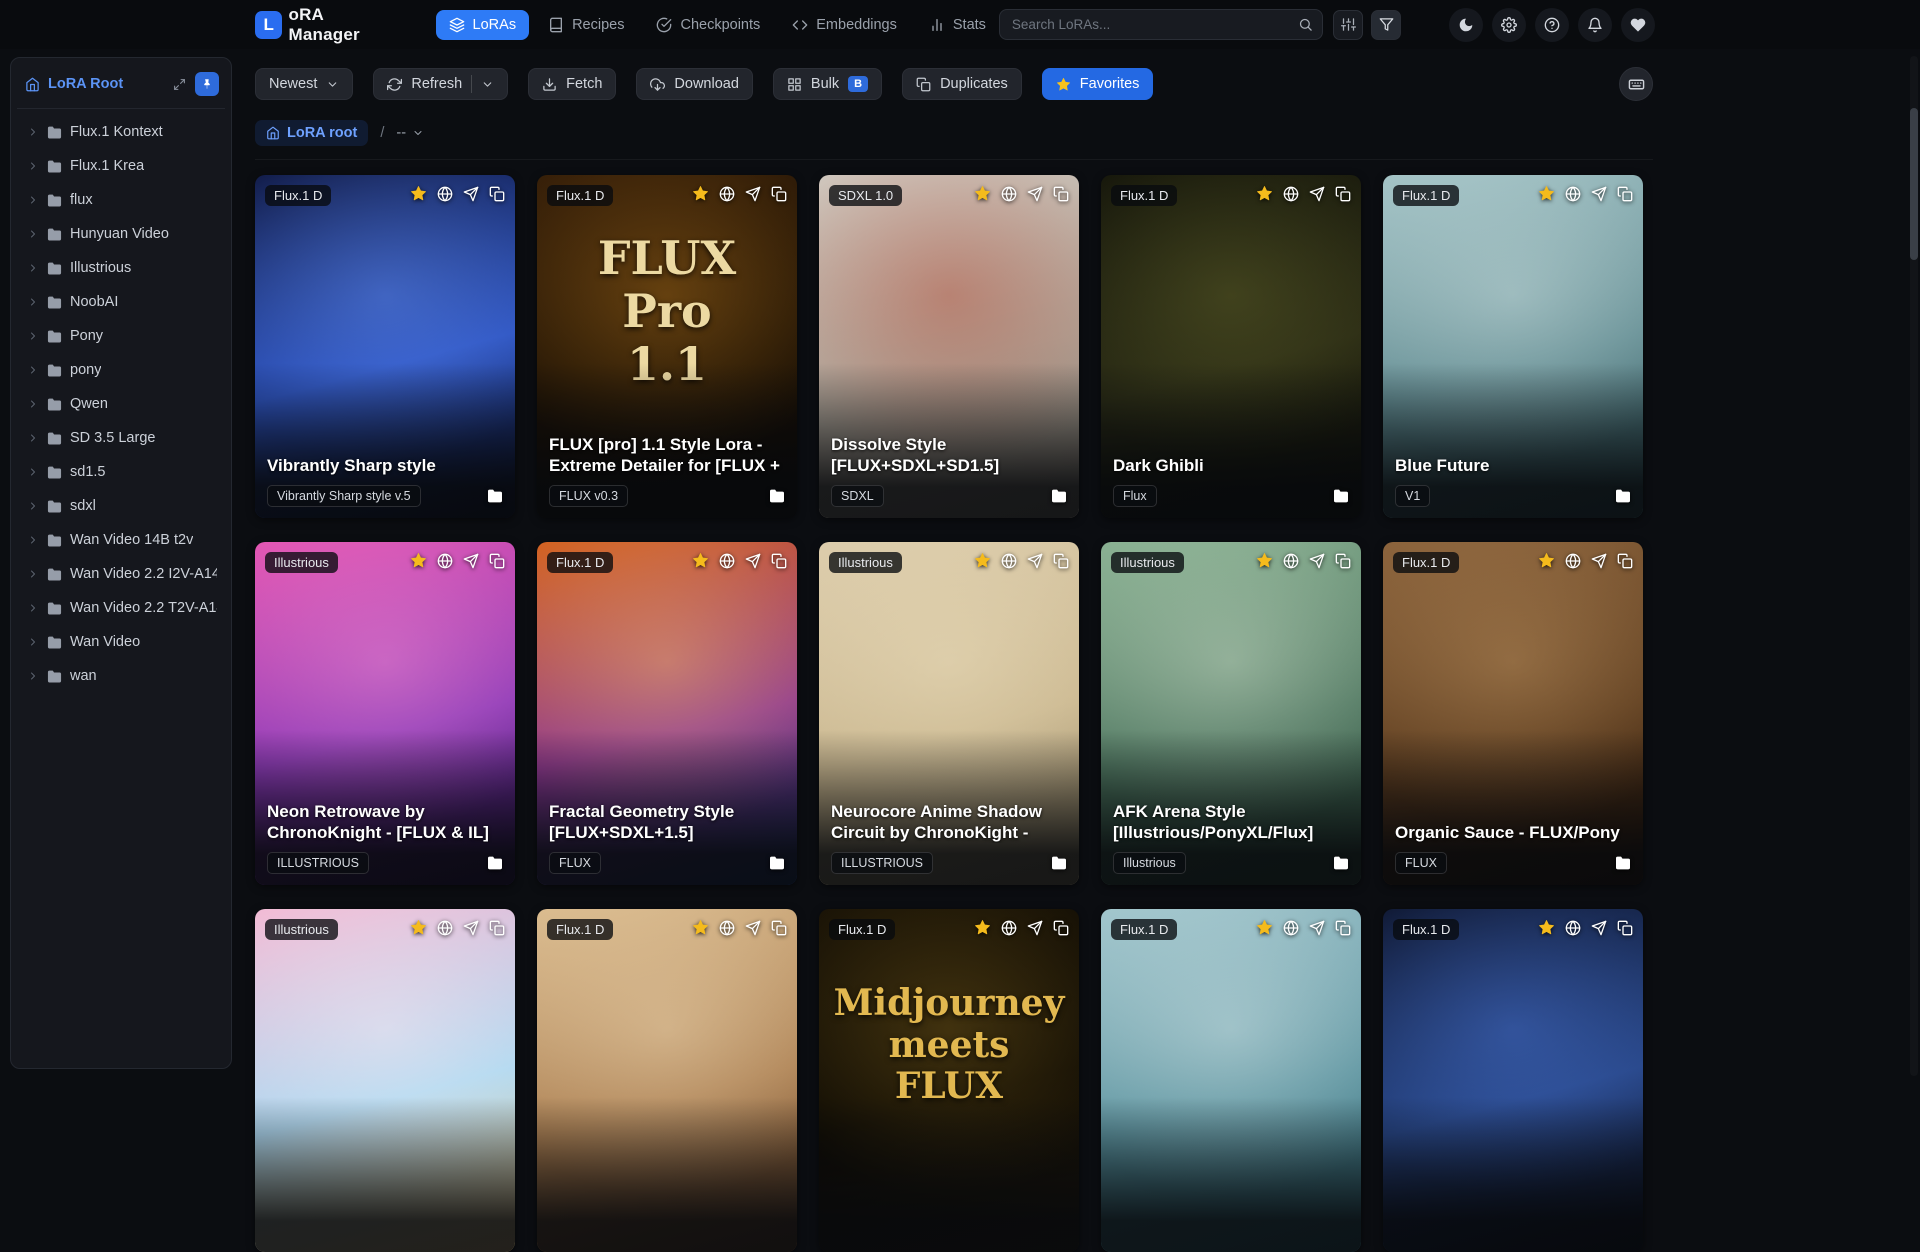 The image size is (1920, 1252). I want to click on folder-item: Flux.1 Krea, so click(121, 166).